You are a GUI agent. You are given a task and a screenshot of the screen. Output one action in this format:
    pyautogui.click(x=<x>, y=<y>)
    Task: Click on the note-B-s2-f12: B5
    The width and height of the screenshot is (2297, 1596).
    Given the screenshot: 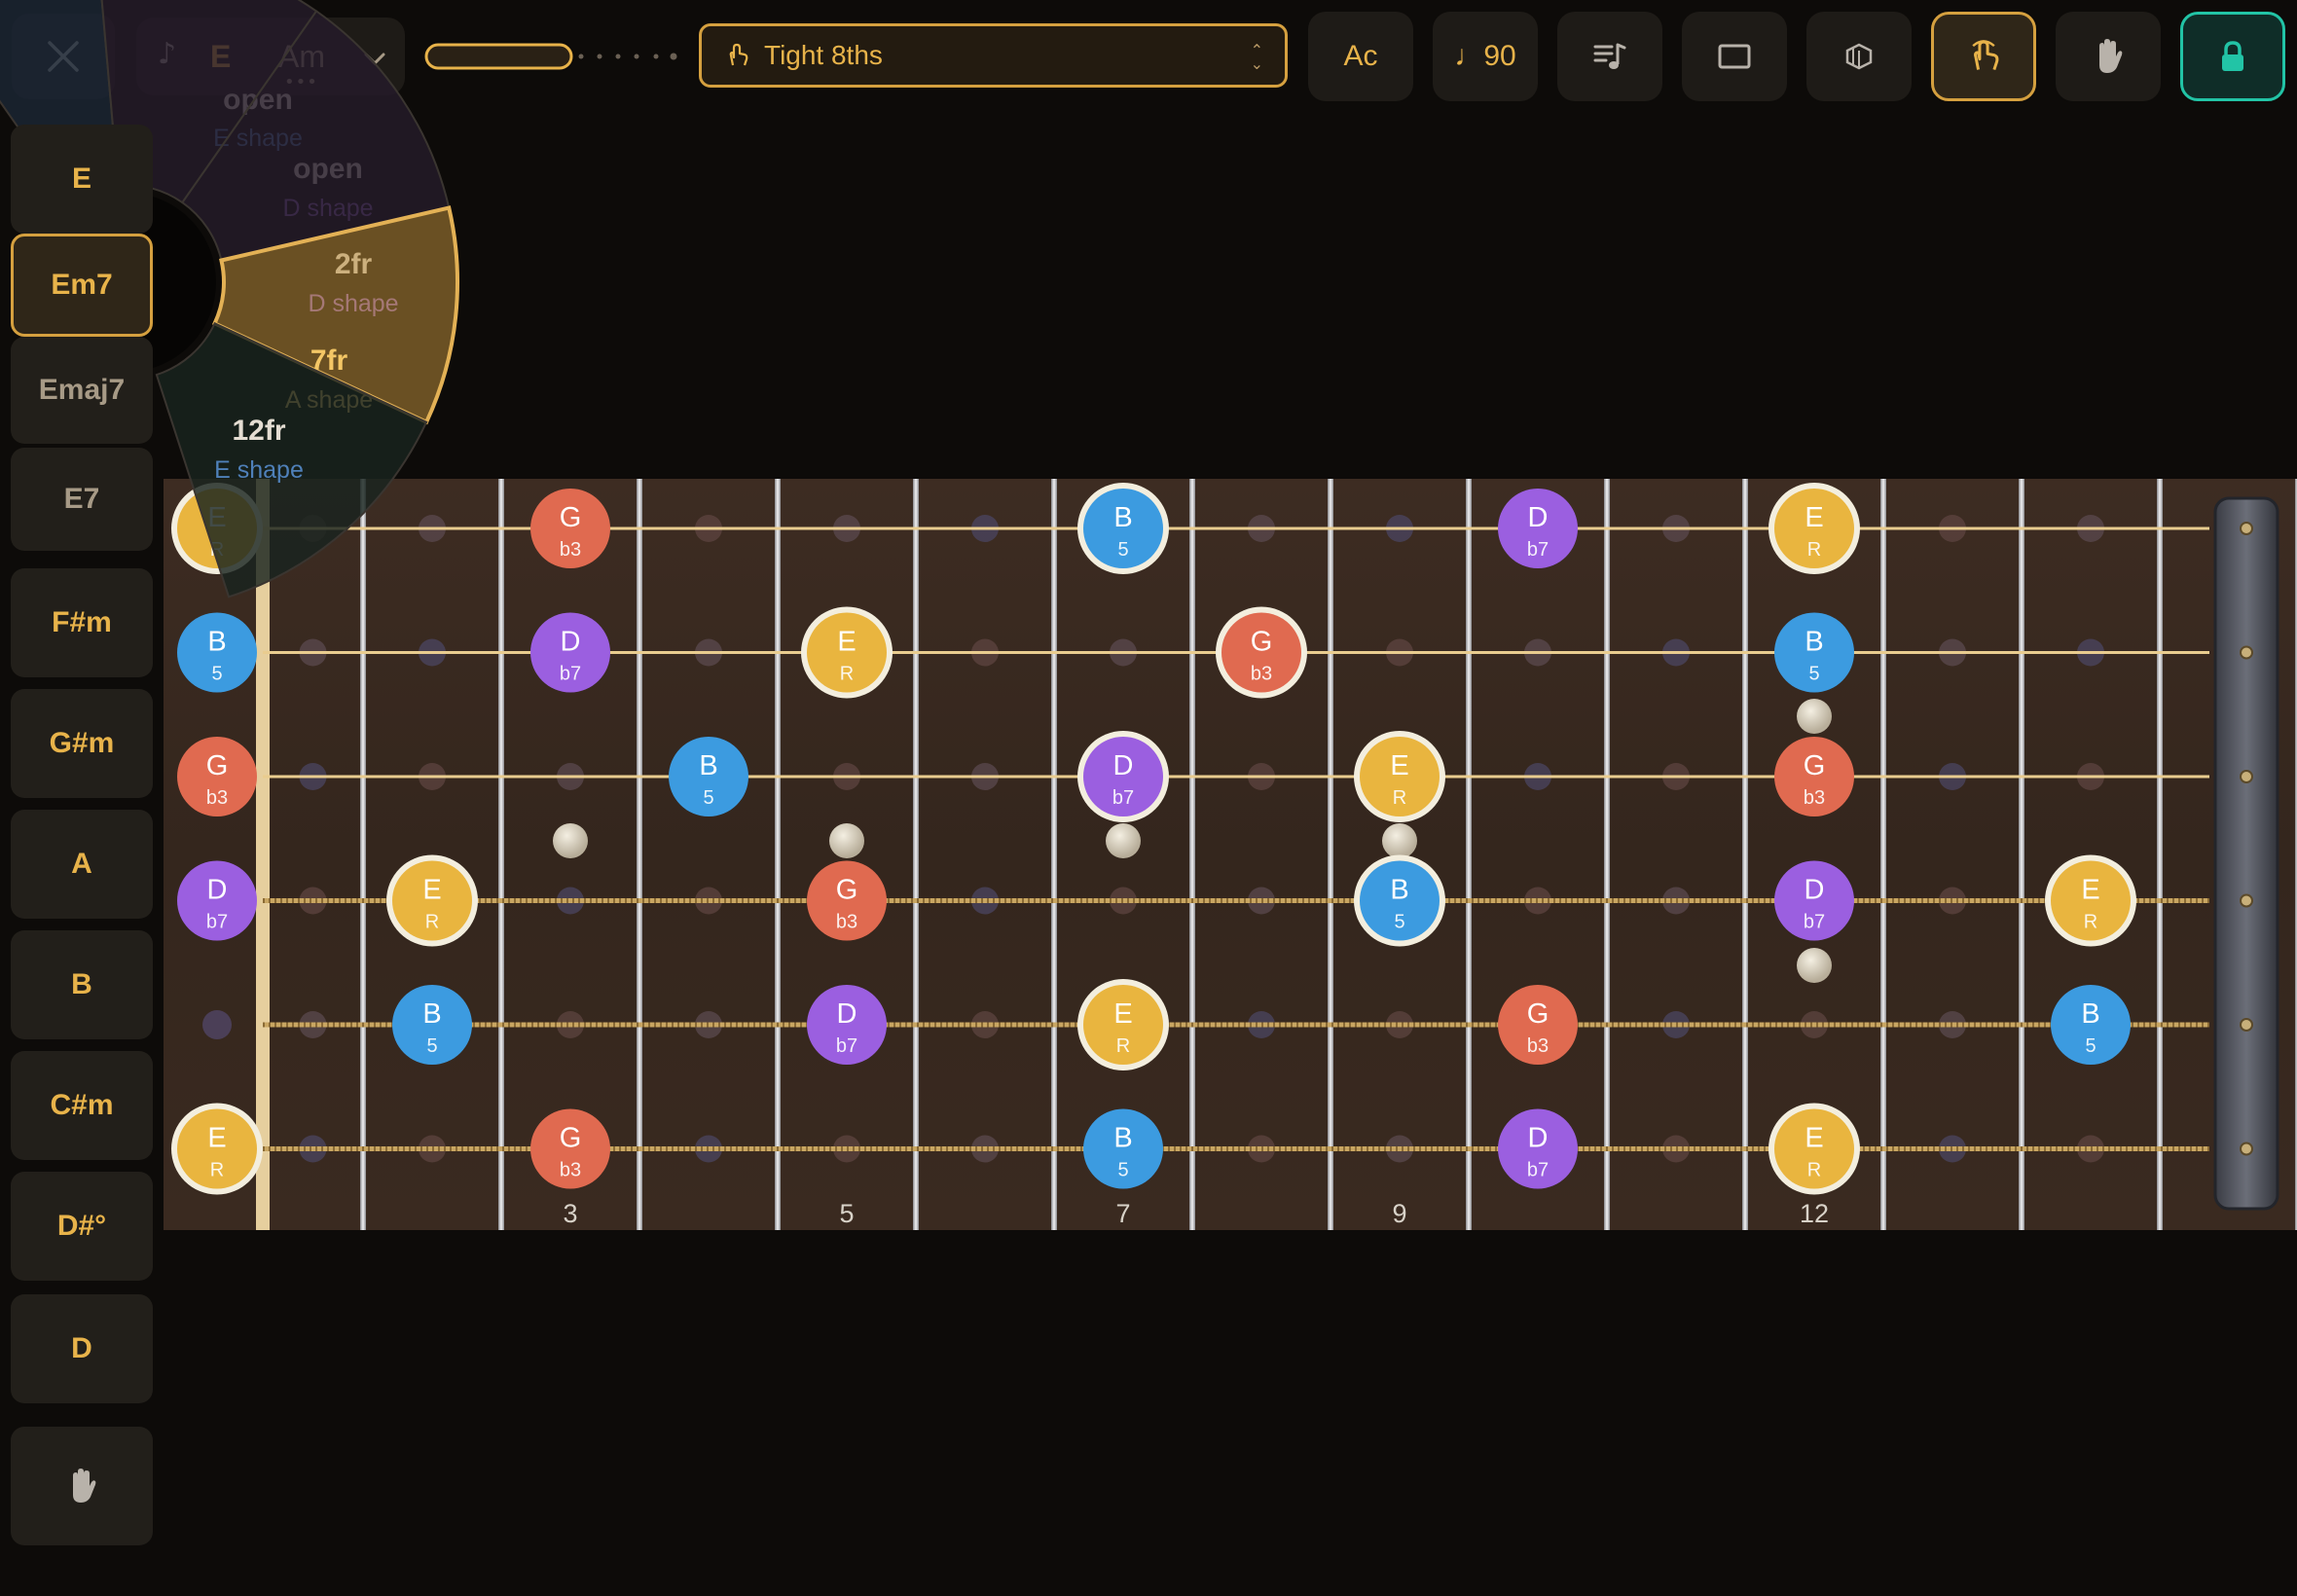 What is the action you would take?
    pyautogui.click(x=1814, y=652)
    